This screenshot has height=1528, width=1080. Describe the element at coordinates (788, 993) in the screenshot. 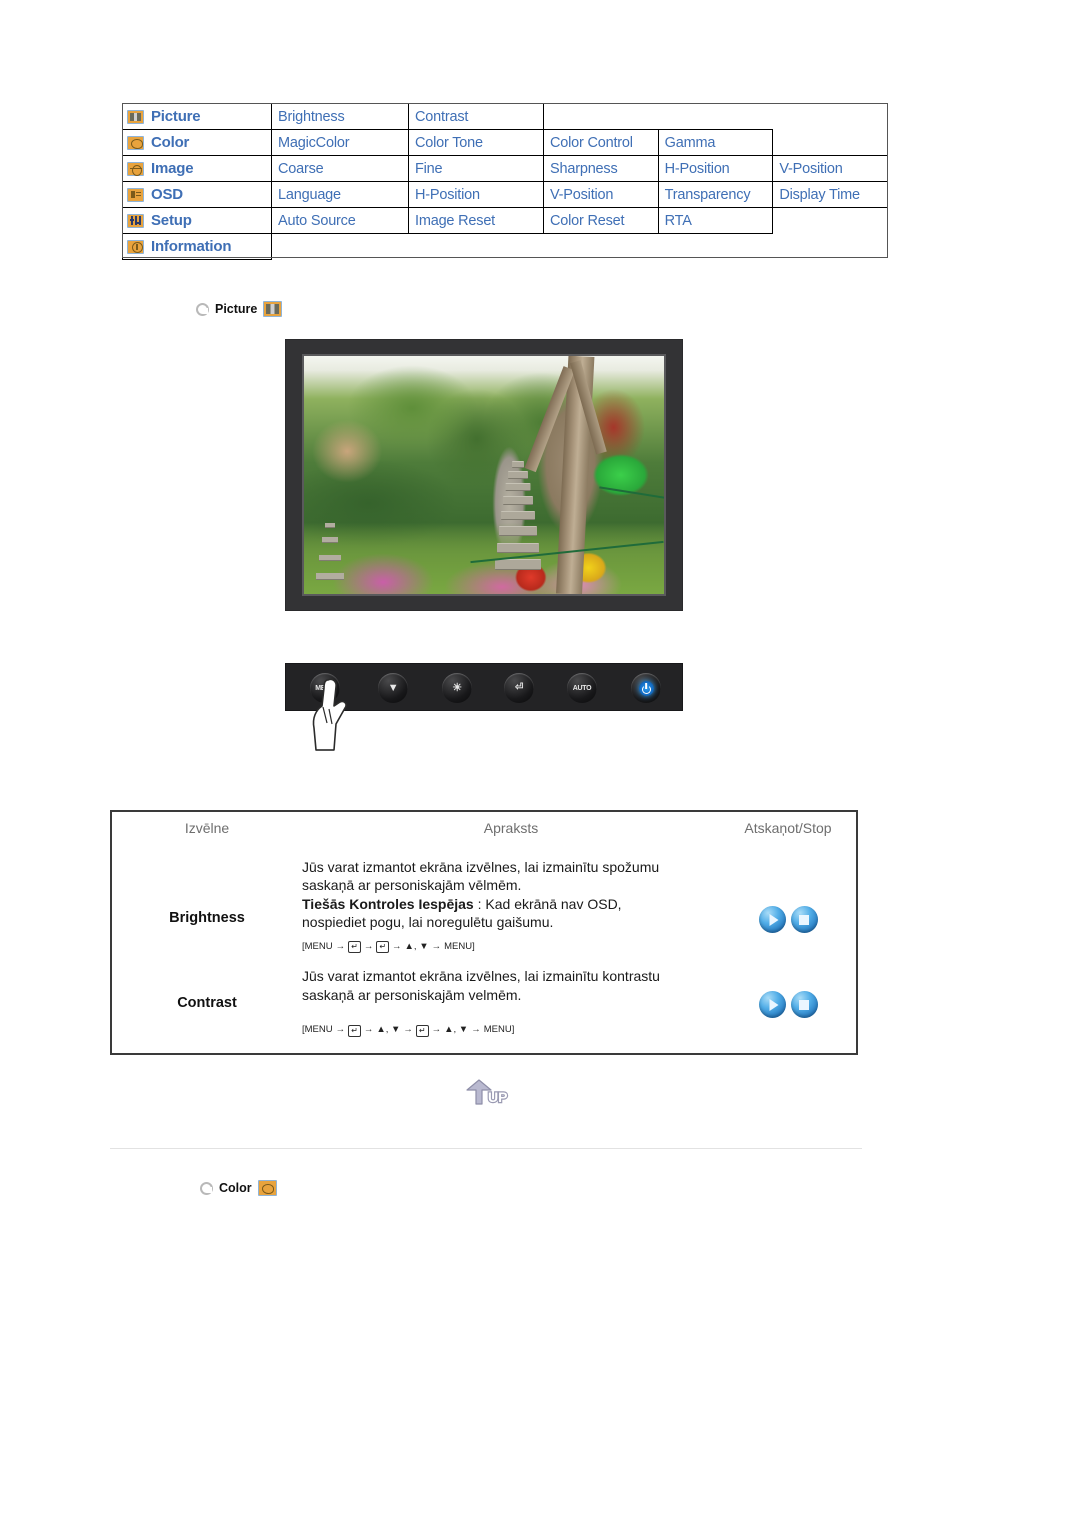

I see `play-stop-cell-contrast` at that location.